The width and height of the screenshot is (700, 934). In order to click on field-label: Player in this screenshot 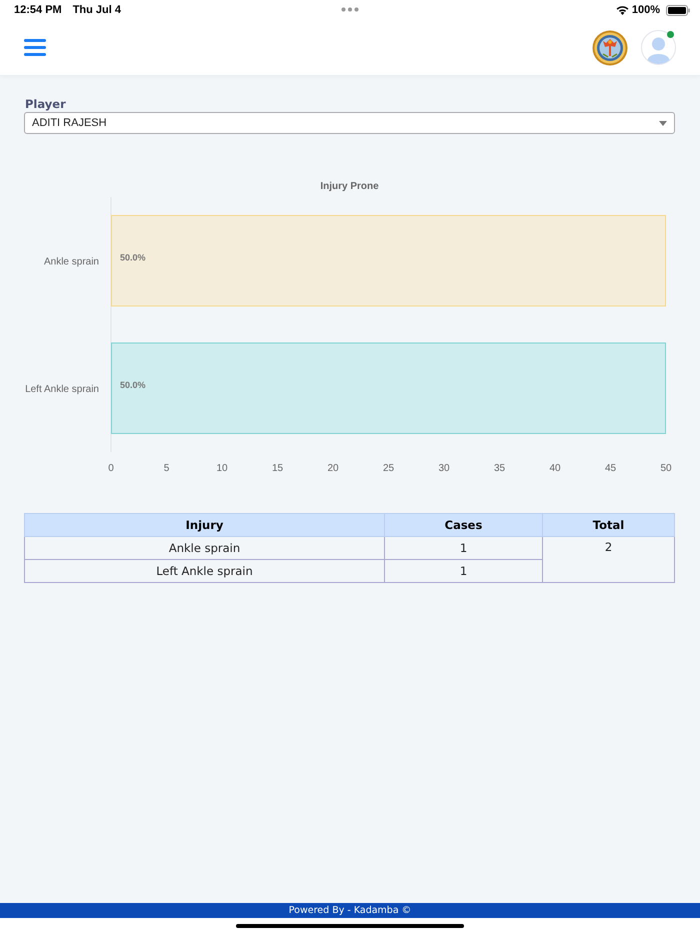, I will do `click(45, 104)`.